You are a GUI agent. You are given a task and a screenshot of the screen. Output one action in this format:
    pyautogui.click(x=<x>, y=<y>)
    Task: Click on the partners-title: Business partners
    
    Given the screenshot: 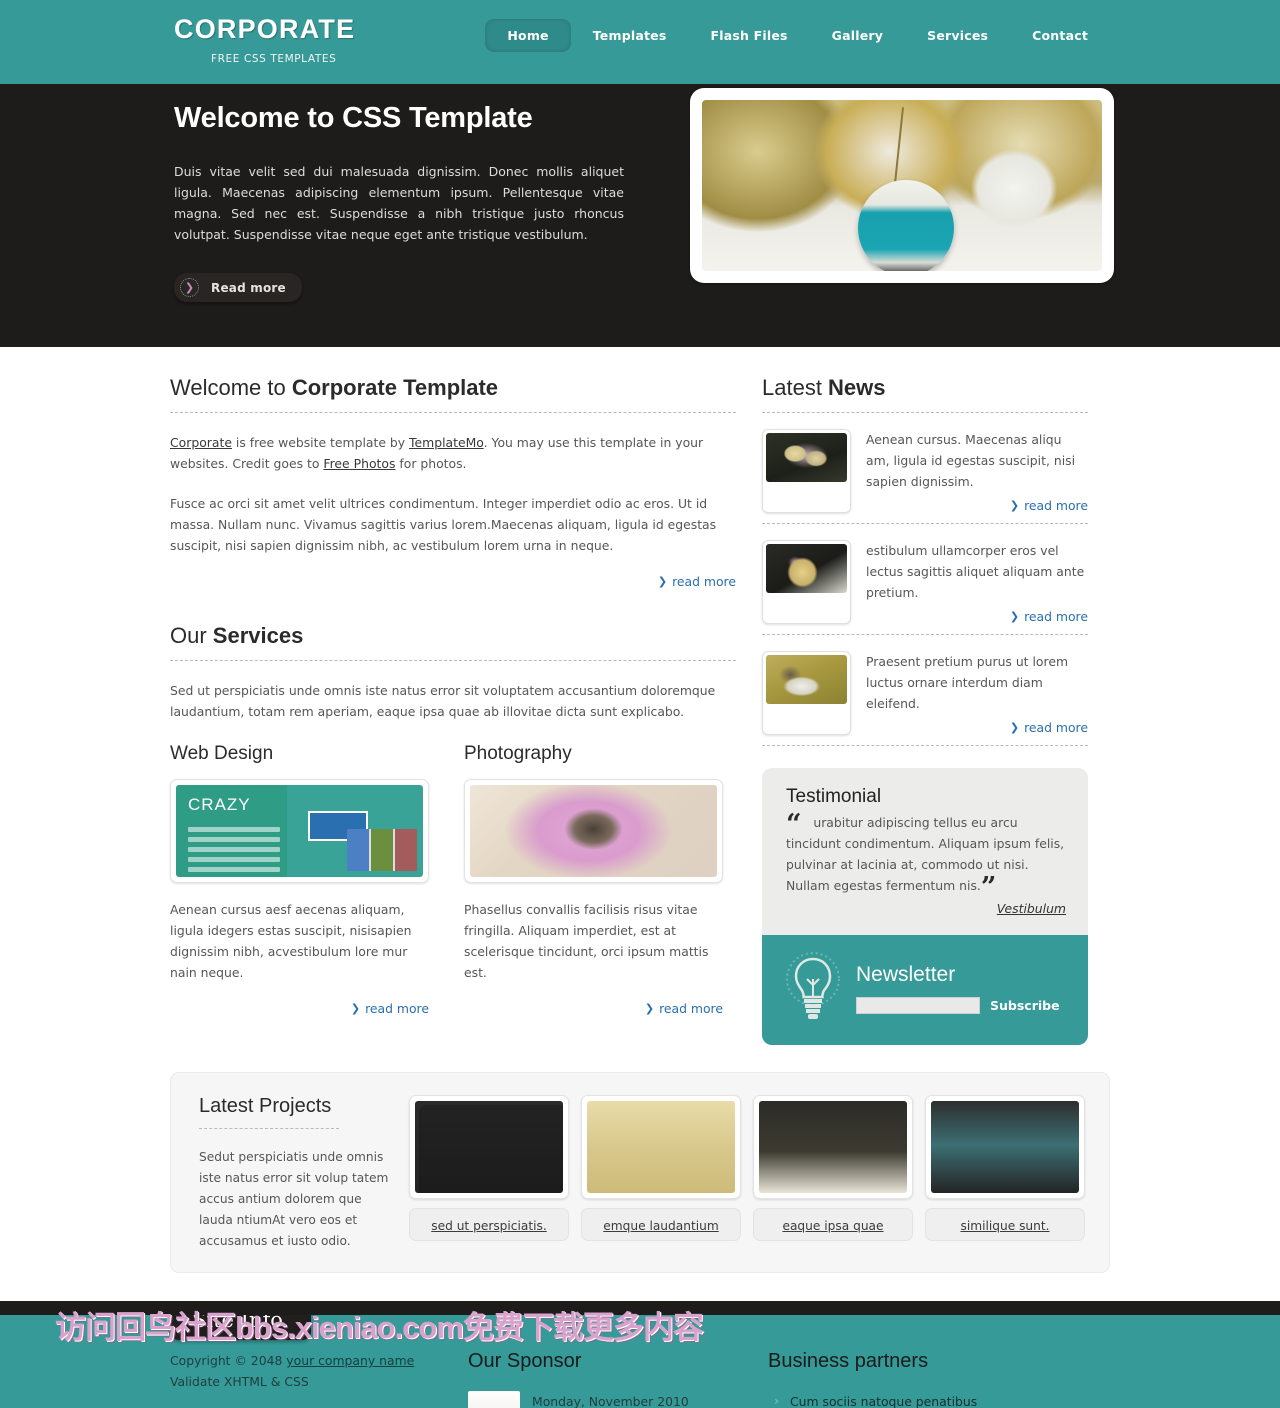 What is the action you would take?
    pyautogui.click(x=848, y=1361)
    